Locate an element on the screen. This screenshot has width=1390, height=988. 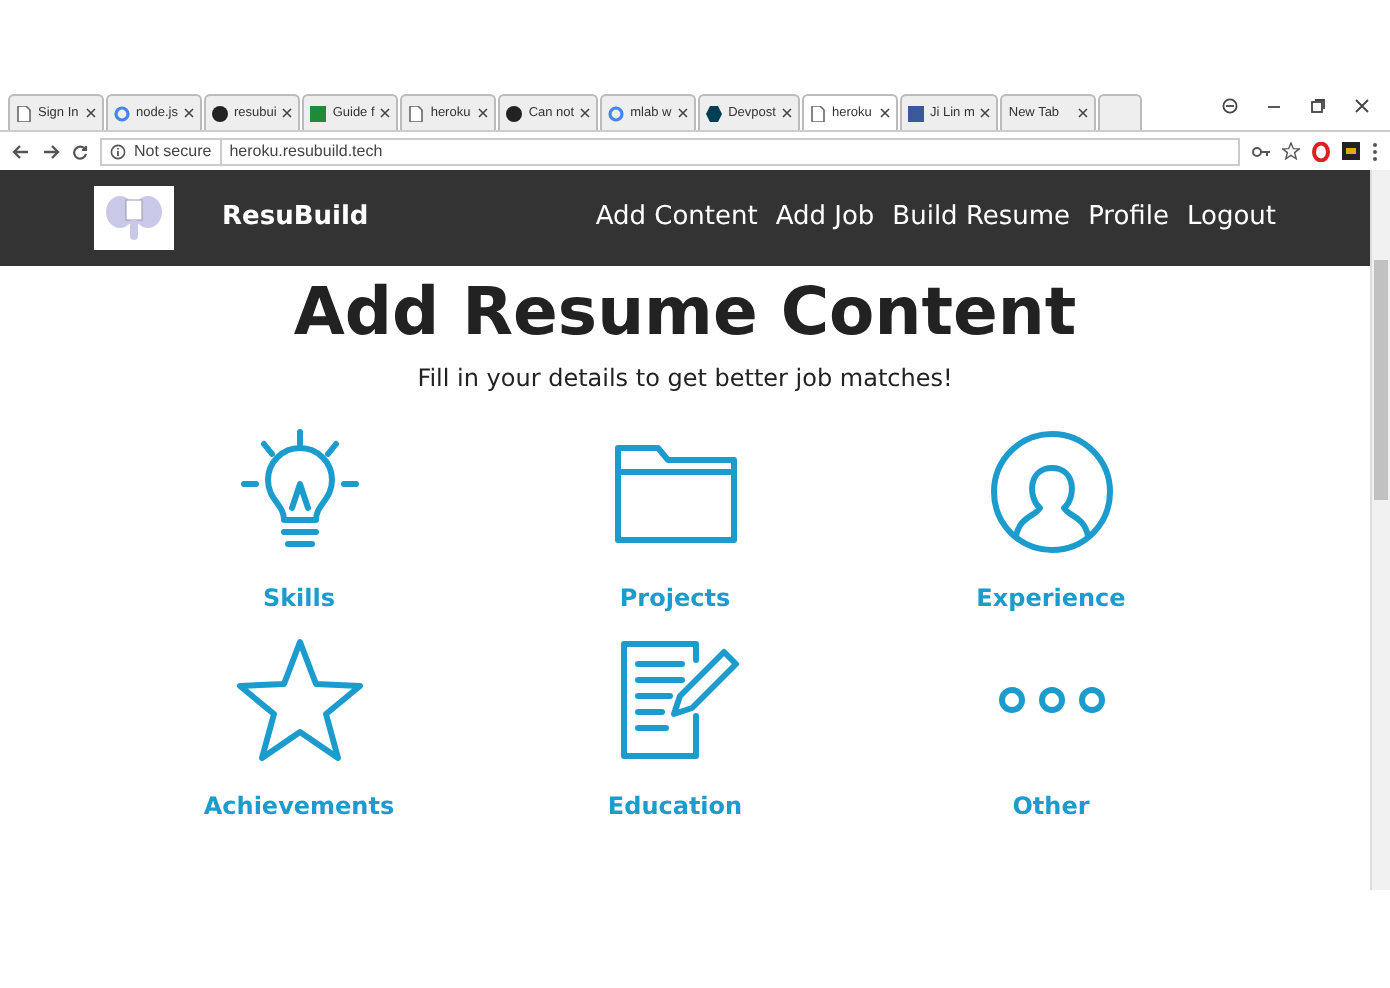
nav-link: Add Content is located at coordinates (676, 218).